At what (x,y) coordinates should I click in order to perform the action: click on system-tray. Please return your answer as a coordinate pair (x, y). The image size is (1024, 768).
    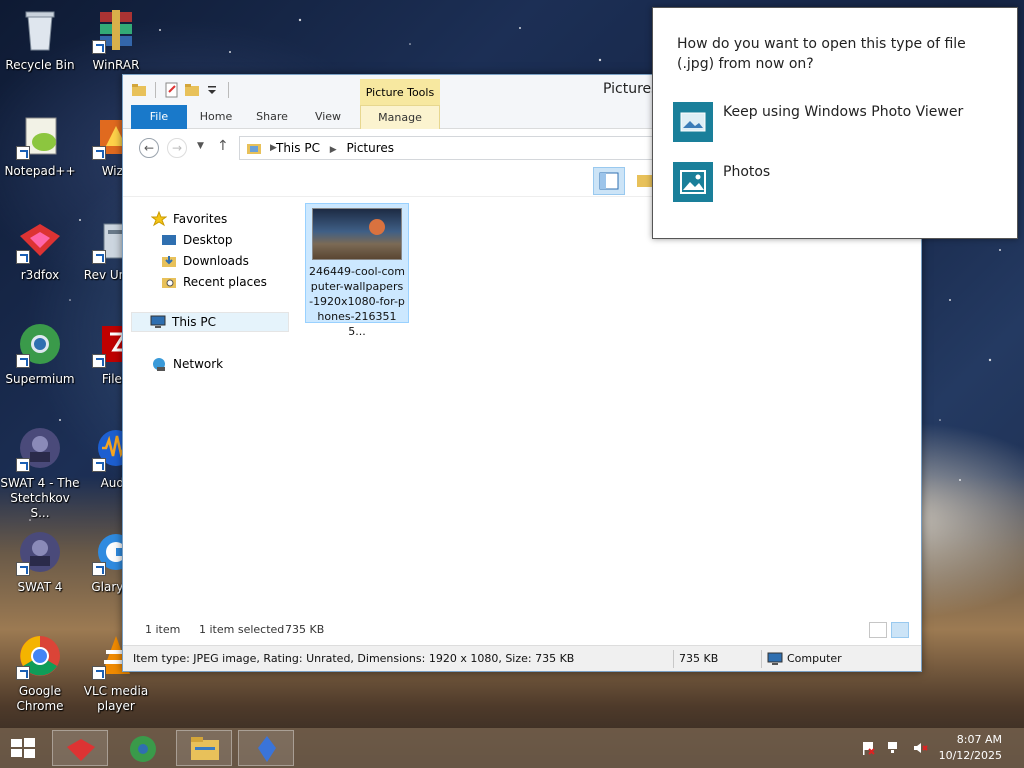
    Looking at the image, I should click on (894, 748).